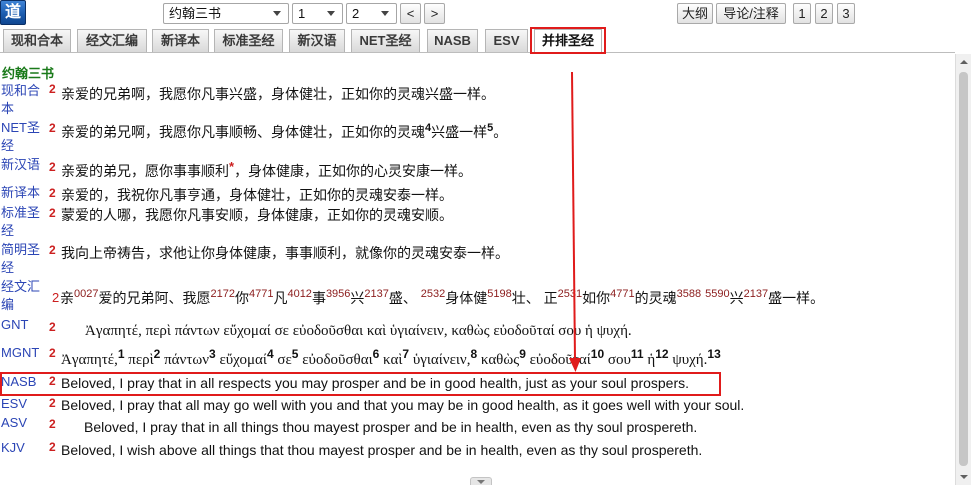 This screenshot has width=971, height=485. I want to click on verse-text-segment: ψυχή., so click(688, 360).